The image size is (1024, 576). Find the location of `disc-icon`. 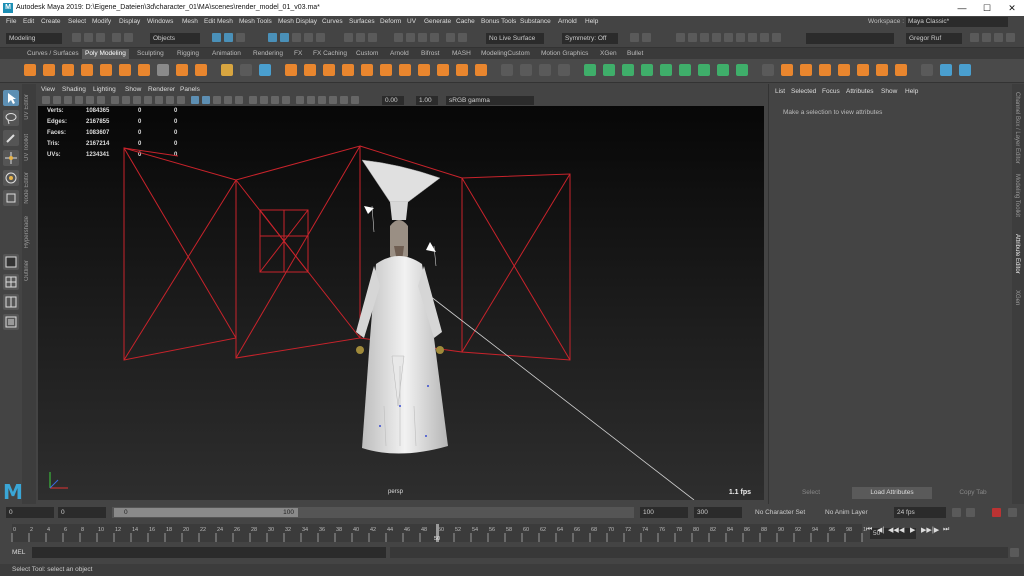

disc-icon is located at coordinates (144, 70).